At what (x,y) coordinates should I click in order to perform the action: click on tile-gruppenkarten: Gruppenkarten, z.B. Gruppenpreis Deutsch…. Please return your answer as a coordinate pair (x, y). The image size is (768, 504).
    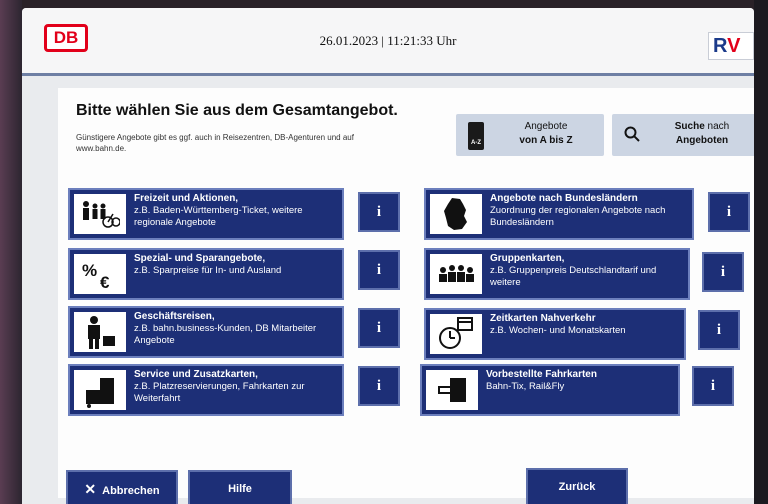
    Looking at the image, I should click on (557, 274).